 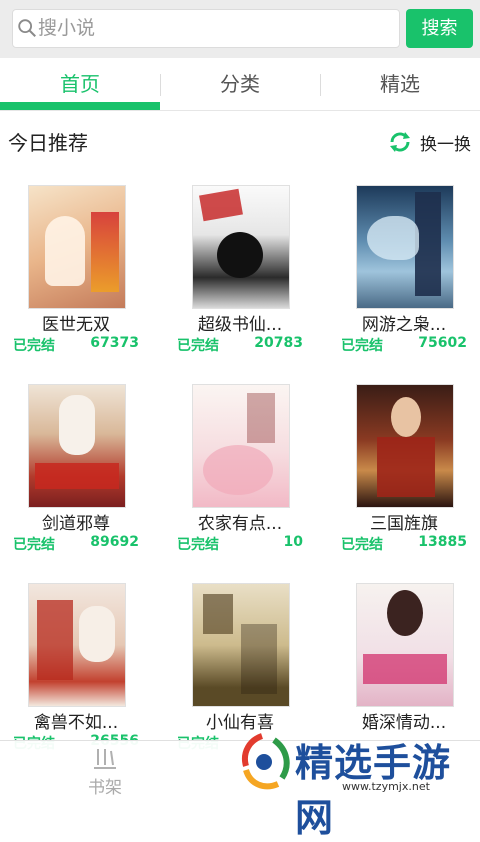 What do you see at coordinates (114, 343) in the screenshot?
I see `book-word-count: 67373` at bounding box center [114, 343].